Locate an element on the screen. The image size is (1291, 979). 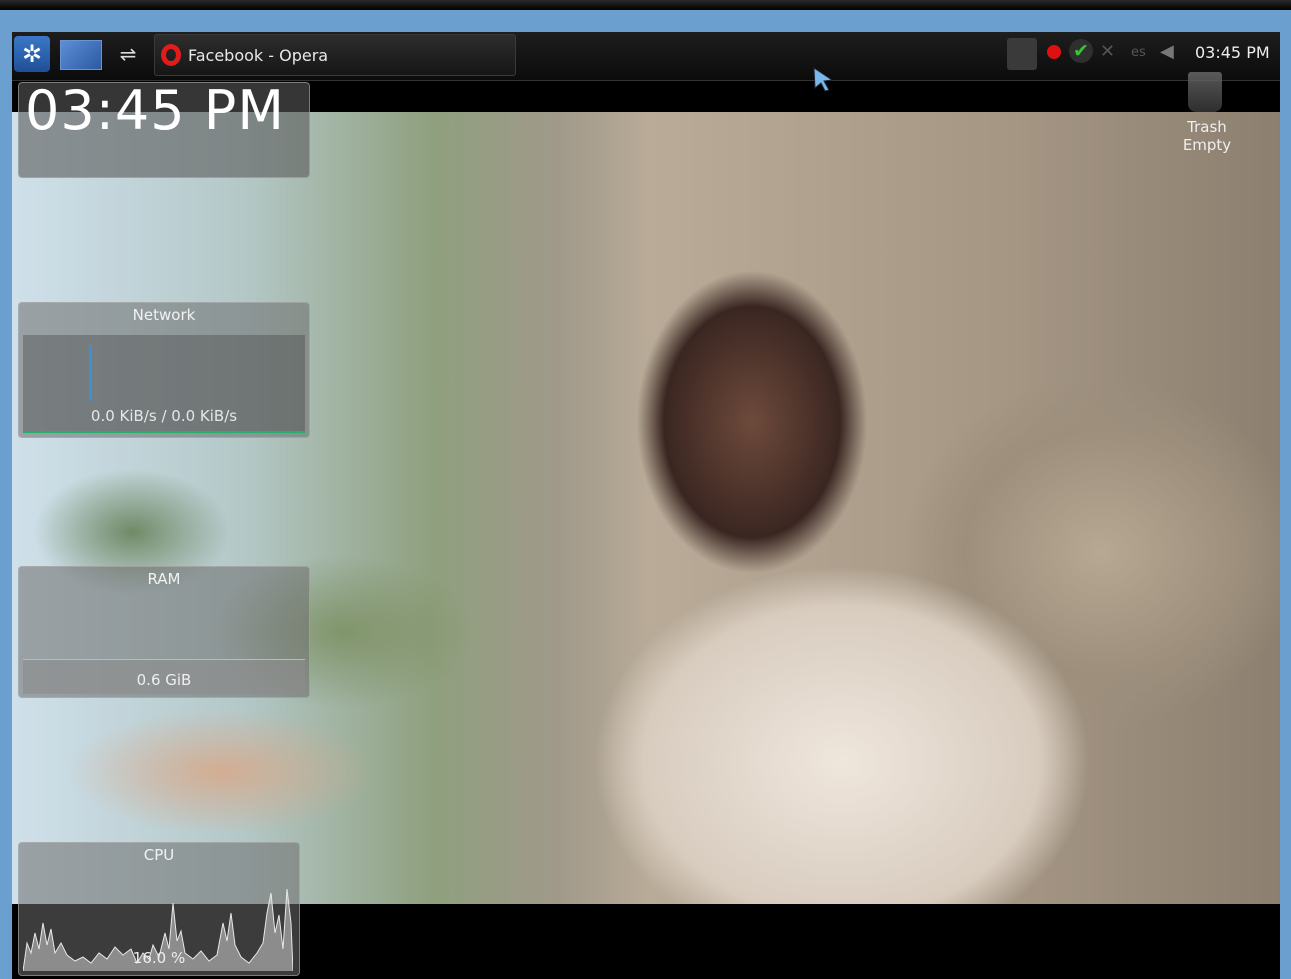
keyboard-layout-indicator: es is located at coordinates (1138, 52).